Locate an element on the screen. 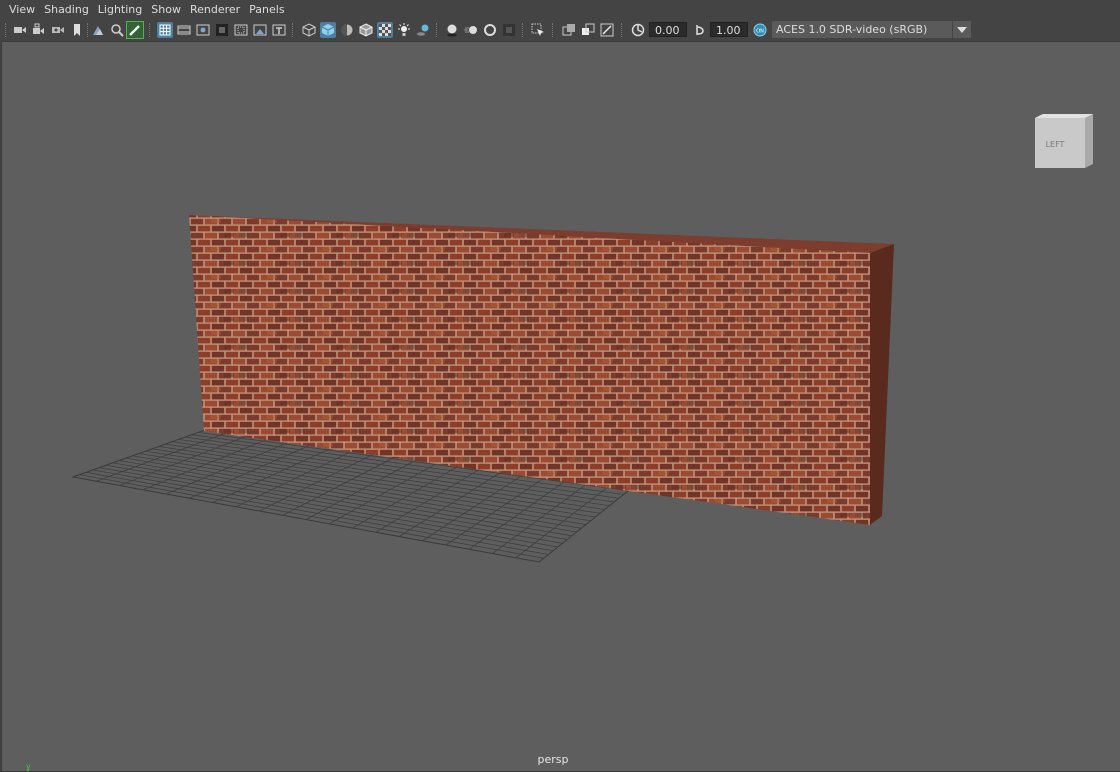 Image resolution: width=1120 pixels, height=772 pixels. exposure-icon is located at coordinates (638, 30).